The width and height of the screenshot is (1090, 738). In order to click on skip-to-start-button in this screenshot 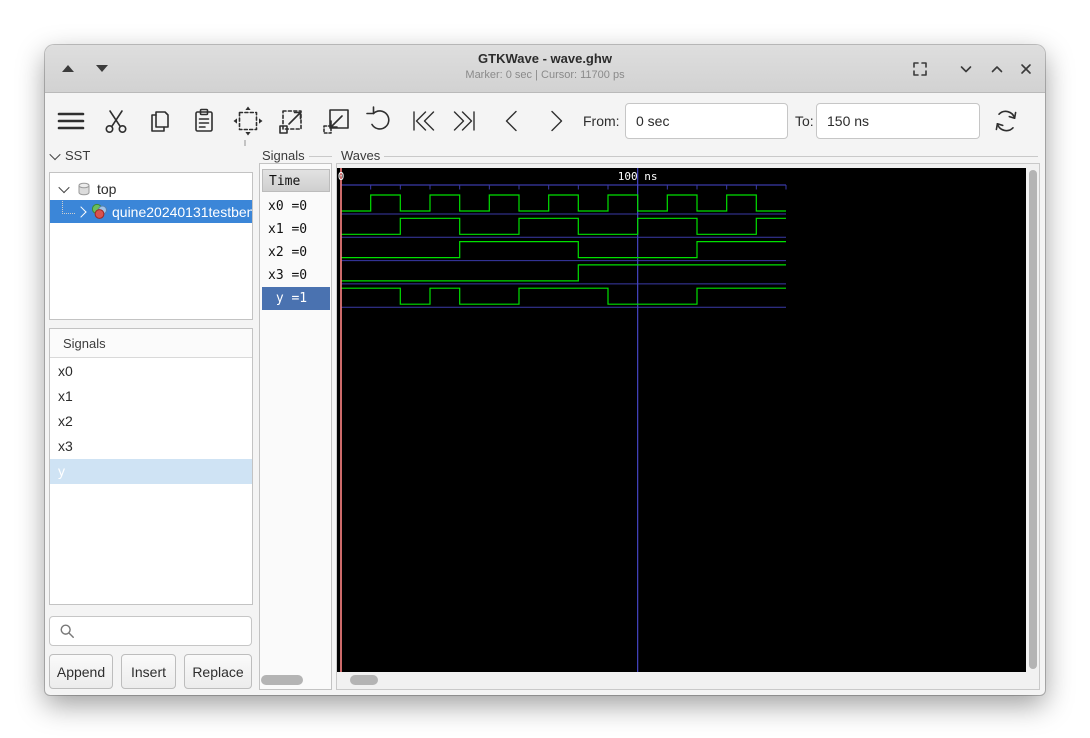, I will do `click(422, 121)`.